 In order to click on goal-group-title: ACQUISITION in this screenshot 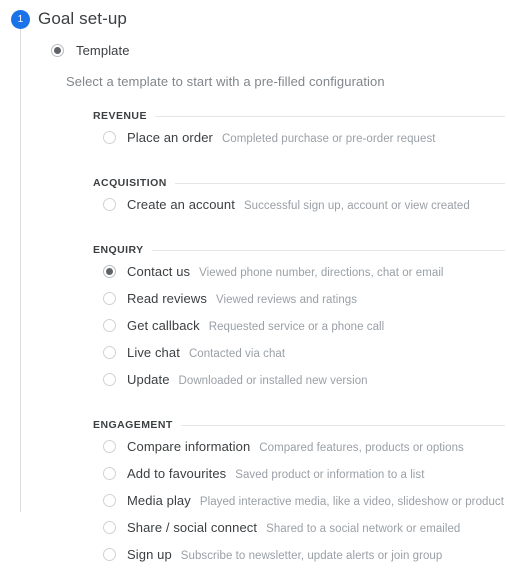, I will do `click(130, 183)`.